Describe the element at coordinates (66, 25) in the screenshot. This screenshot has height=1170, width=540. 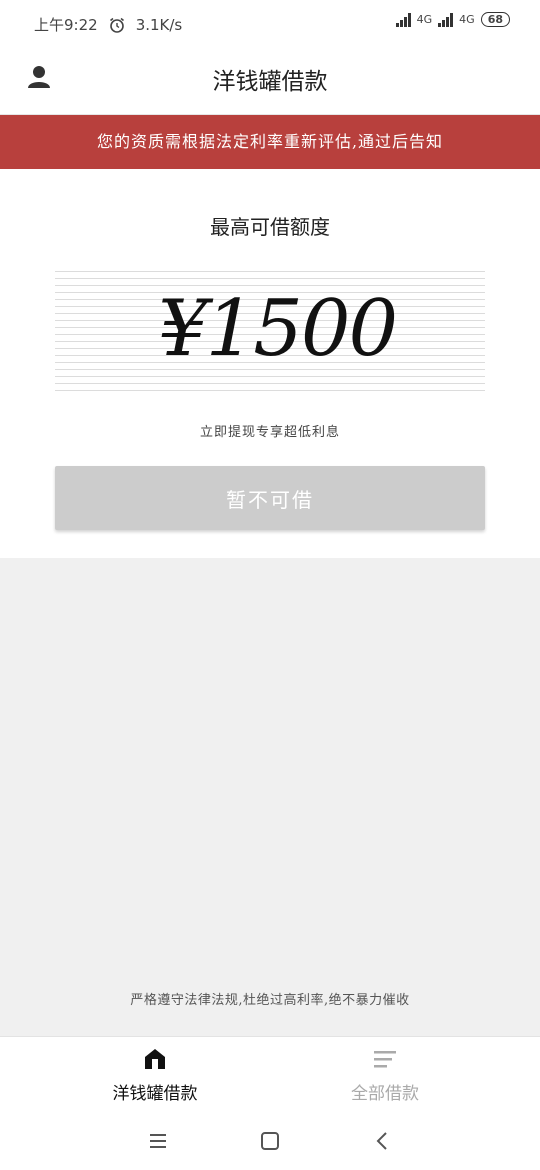
I see `status-time: 上午9:22` at that location.